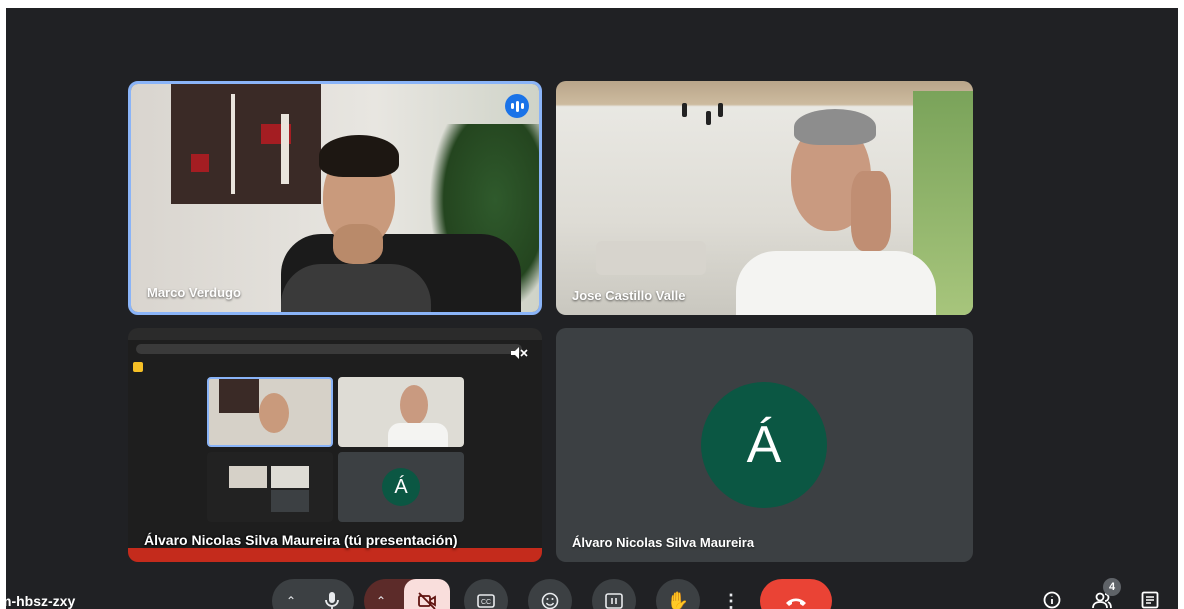 The image size is (1184, 609). I want to click on emoji-icon, so click(550, 600).